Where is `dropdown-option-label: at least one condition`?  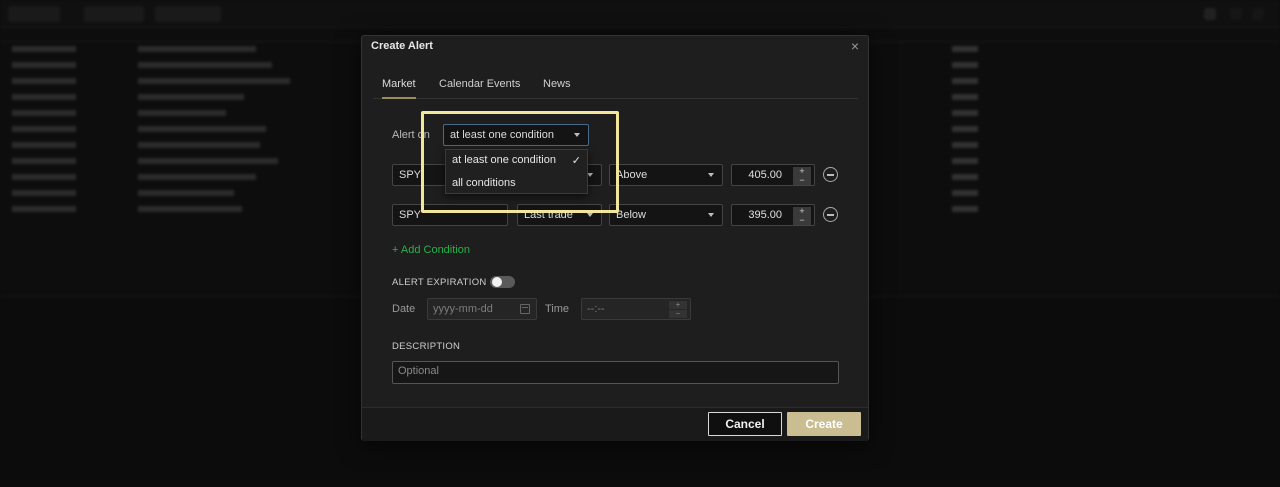
dropdown-option-label: at least one condition is located at coordinates (504, 160).